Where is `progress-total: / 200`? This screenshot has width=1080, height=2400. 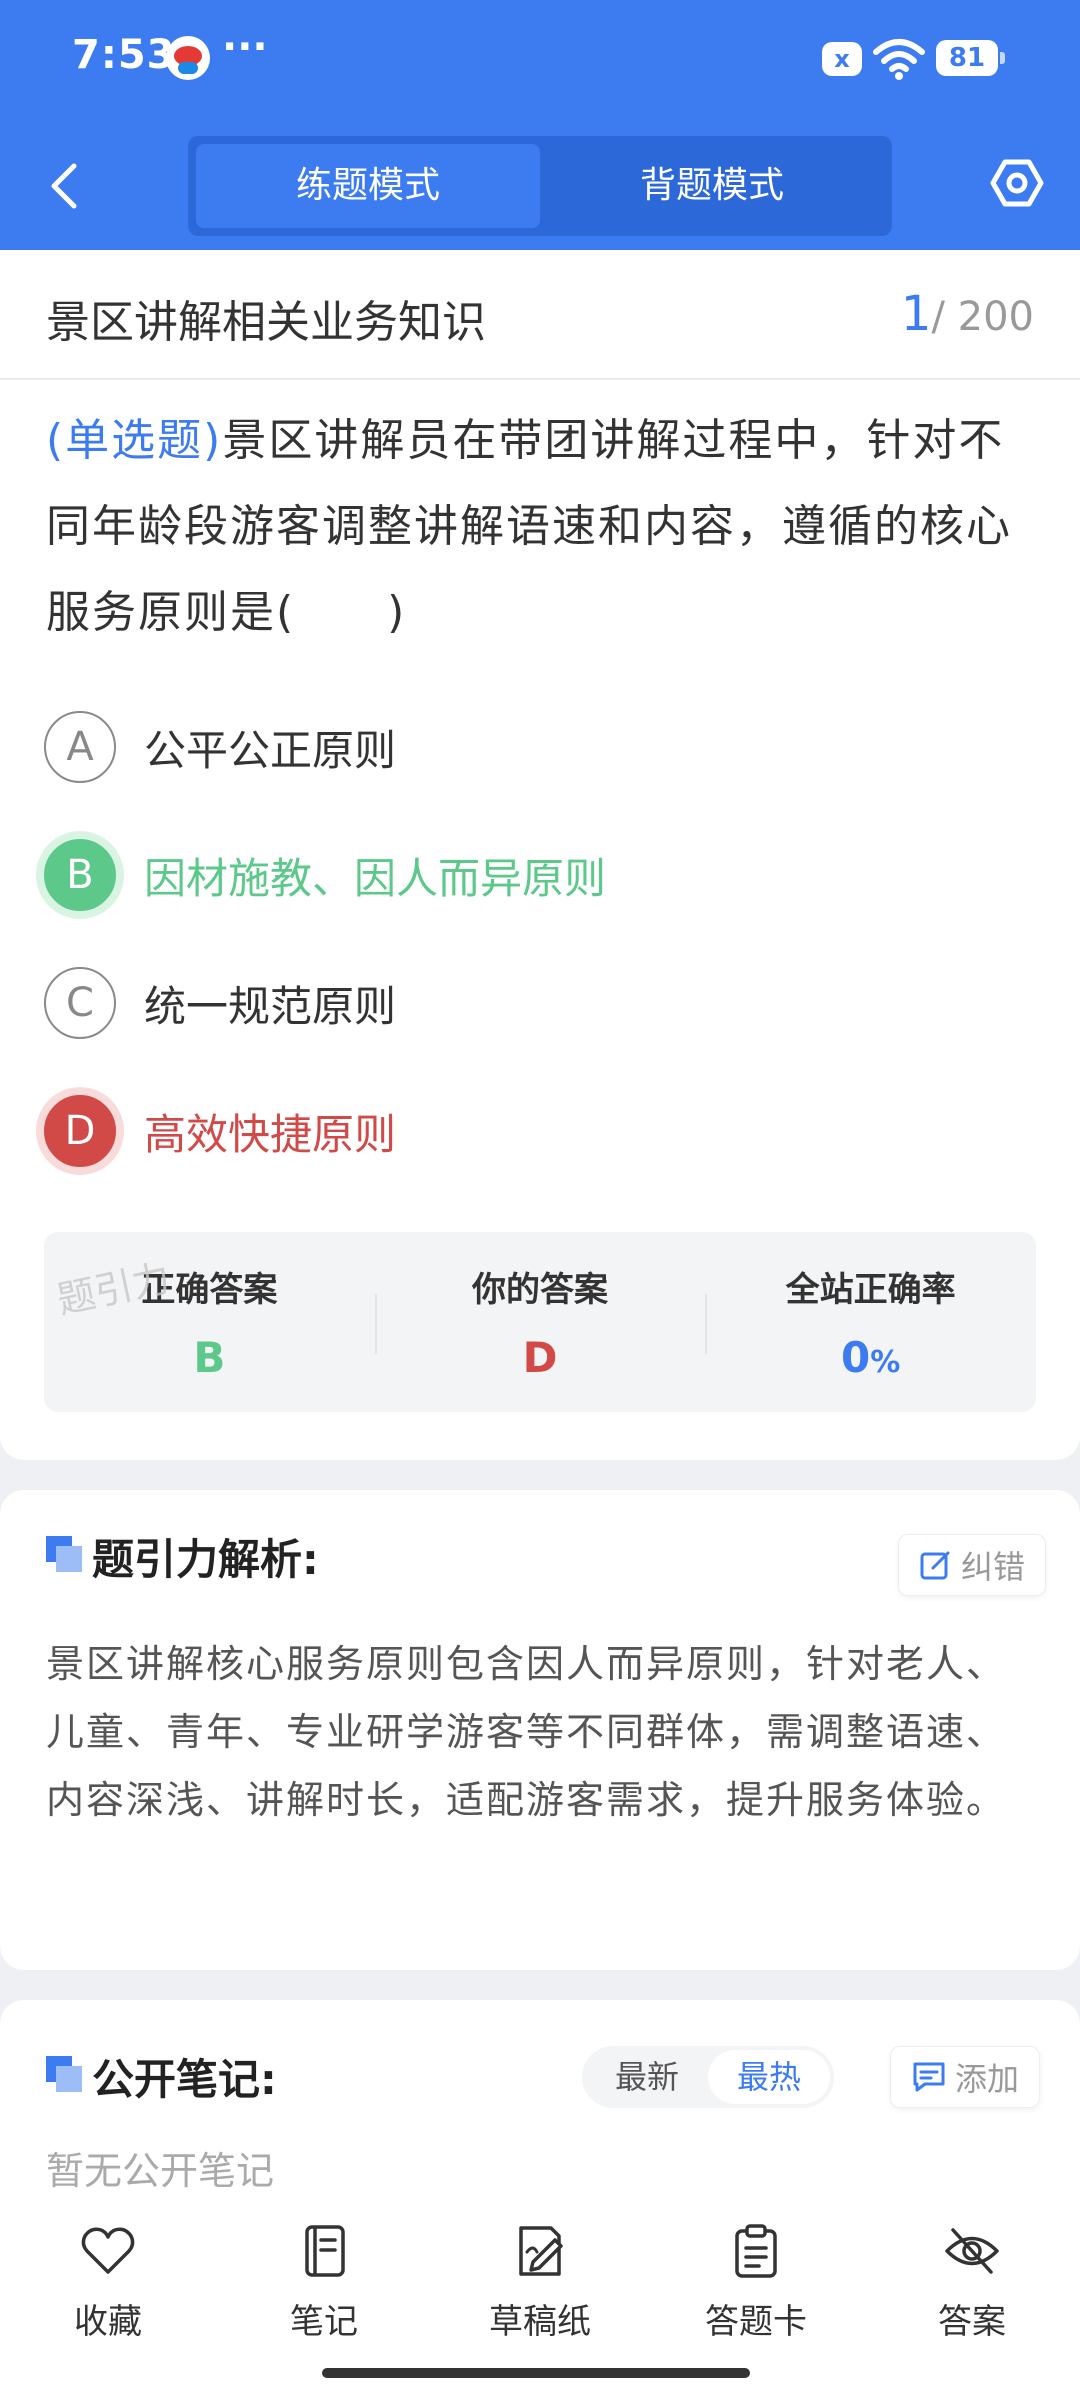 progress-total: / 200 is located at coordinates (982, 317).